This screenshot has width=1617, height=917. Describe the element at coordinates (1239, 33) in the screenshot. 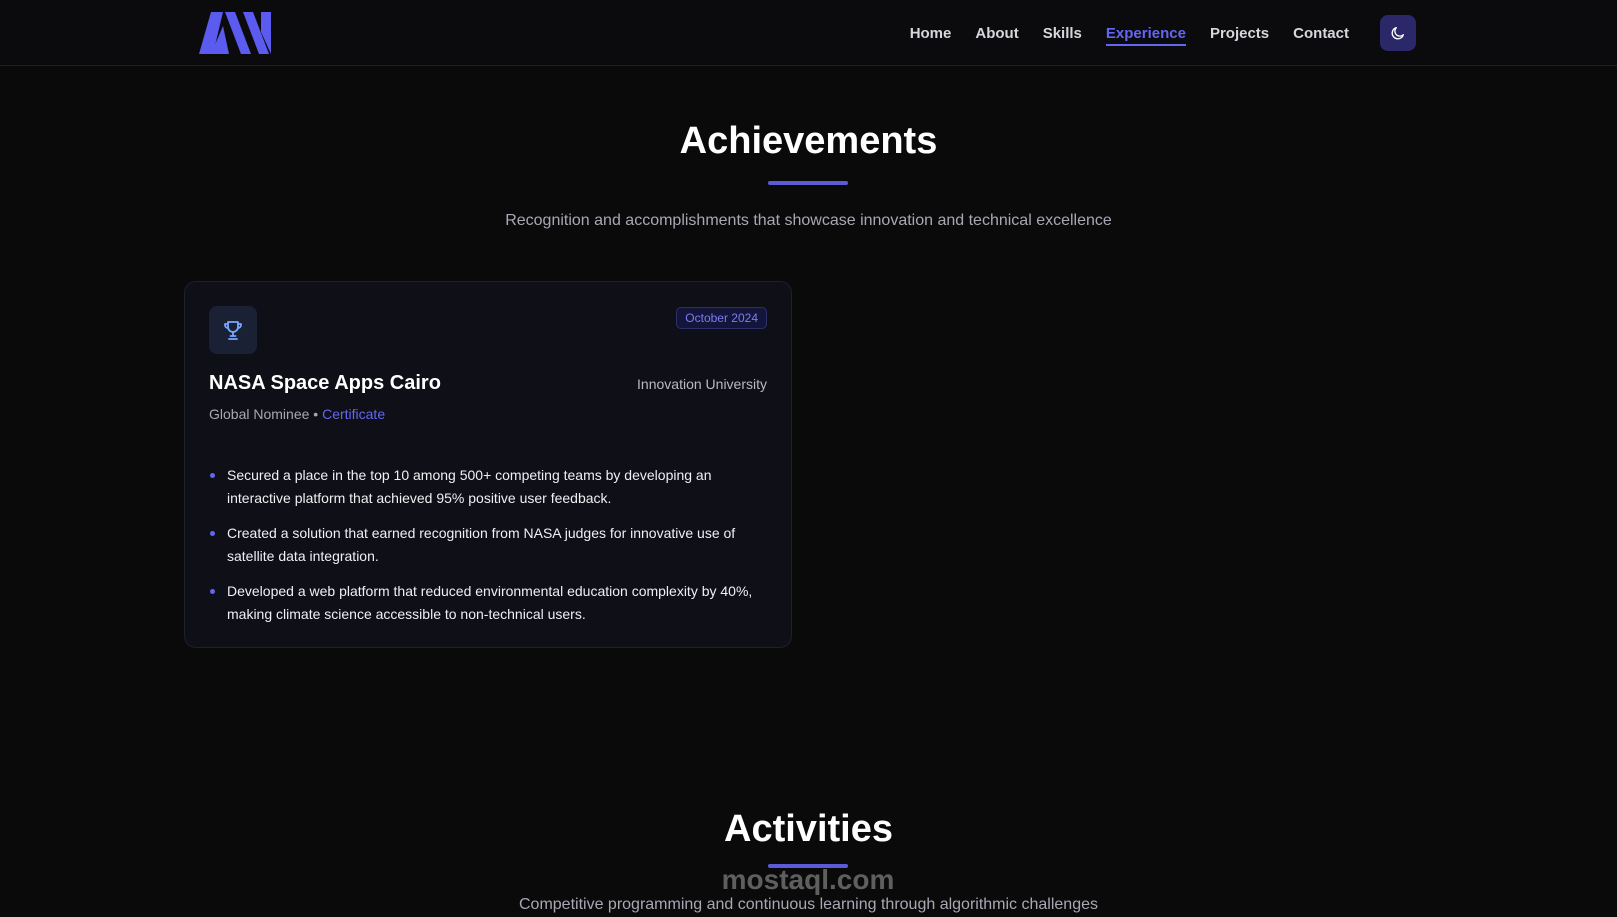

I see `nav-link-projects: Projects` at that location.